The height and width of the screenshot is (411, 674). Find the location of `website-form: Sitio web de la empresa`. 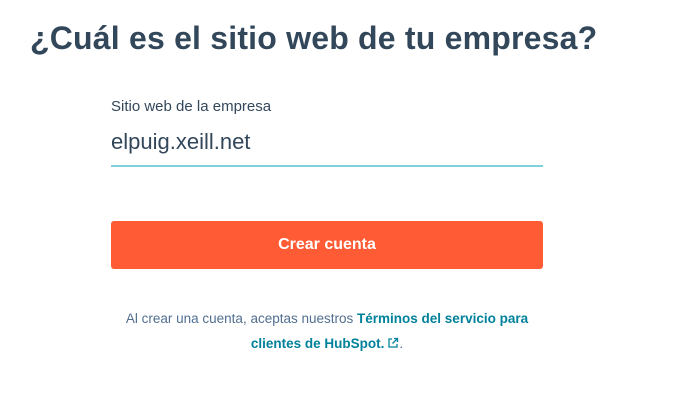

website-form: Sitio web de la empresa is located at coordinates (327, 131).